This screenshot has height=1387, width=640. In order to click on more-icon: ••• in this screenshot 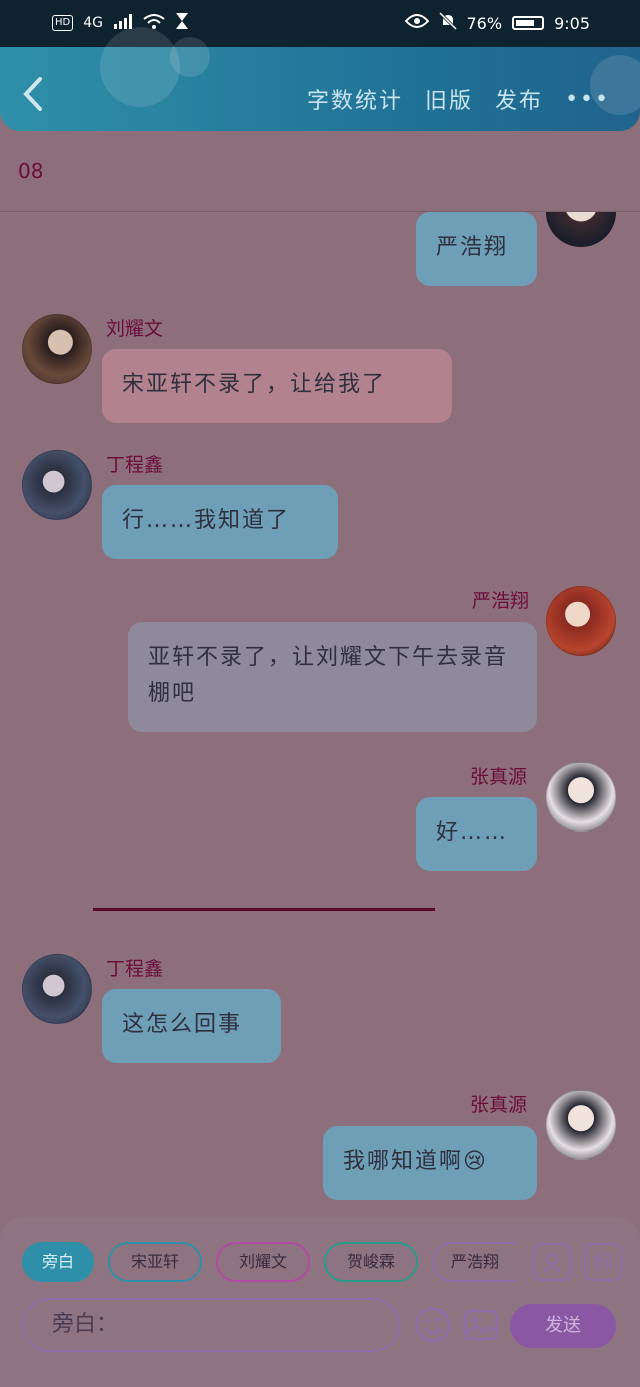, I will do `click(587, 99)`.